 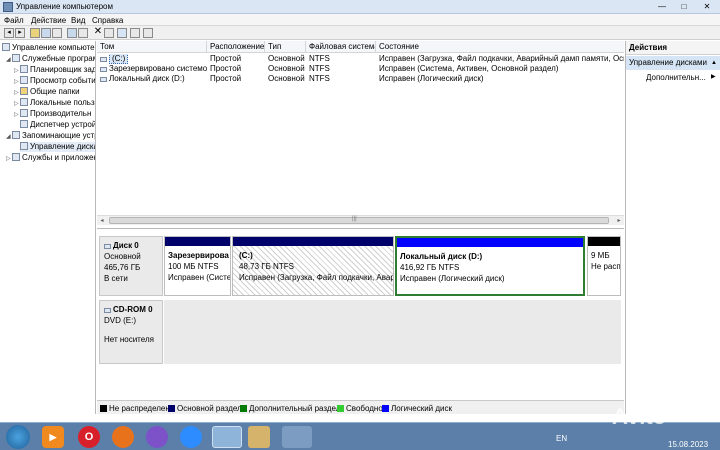 What do you see at coordinates (83, 33) in the screenshot?
I see `export-icon` at bounding box center [83, 33].